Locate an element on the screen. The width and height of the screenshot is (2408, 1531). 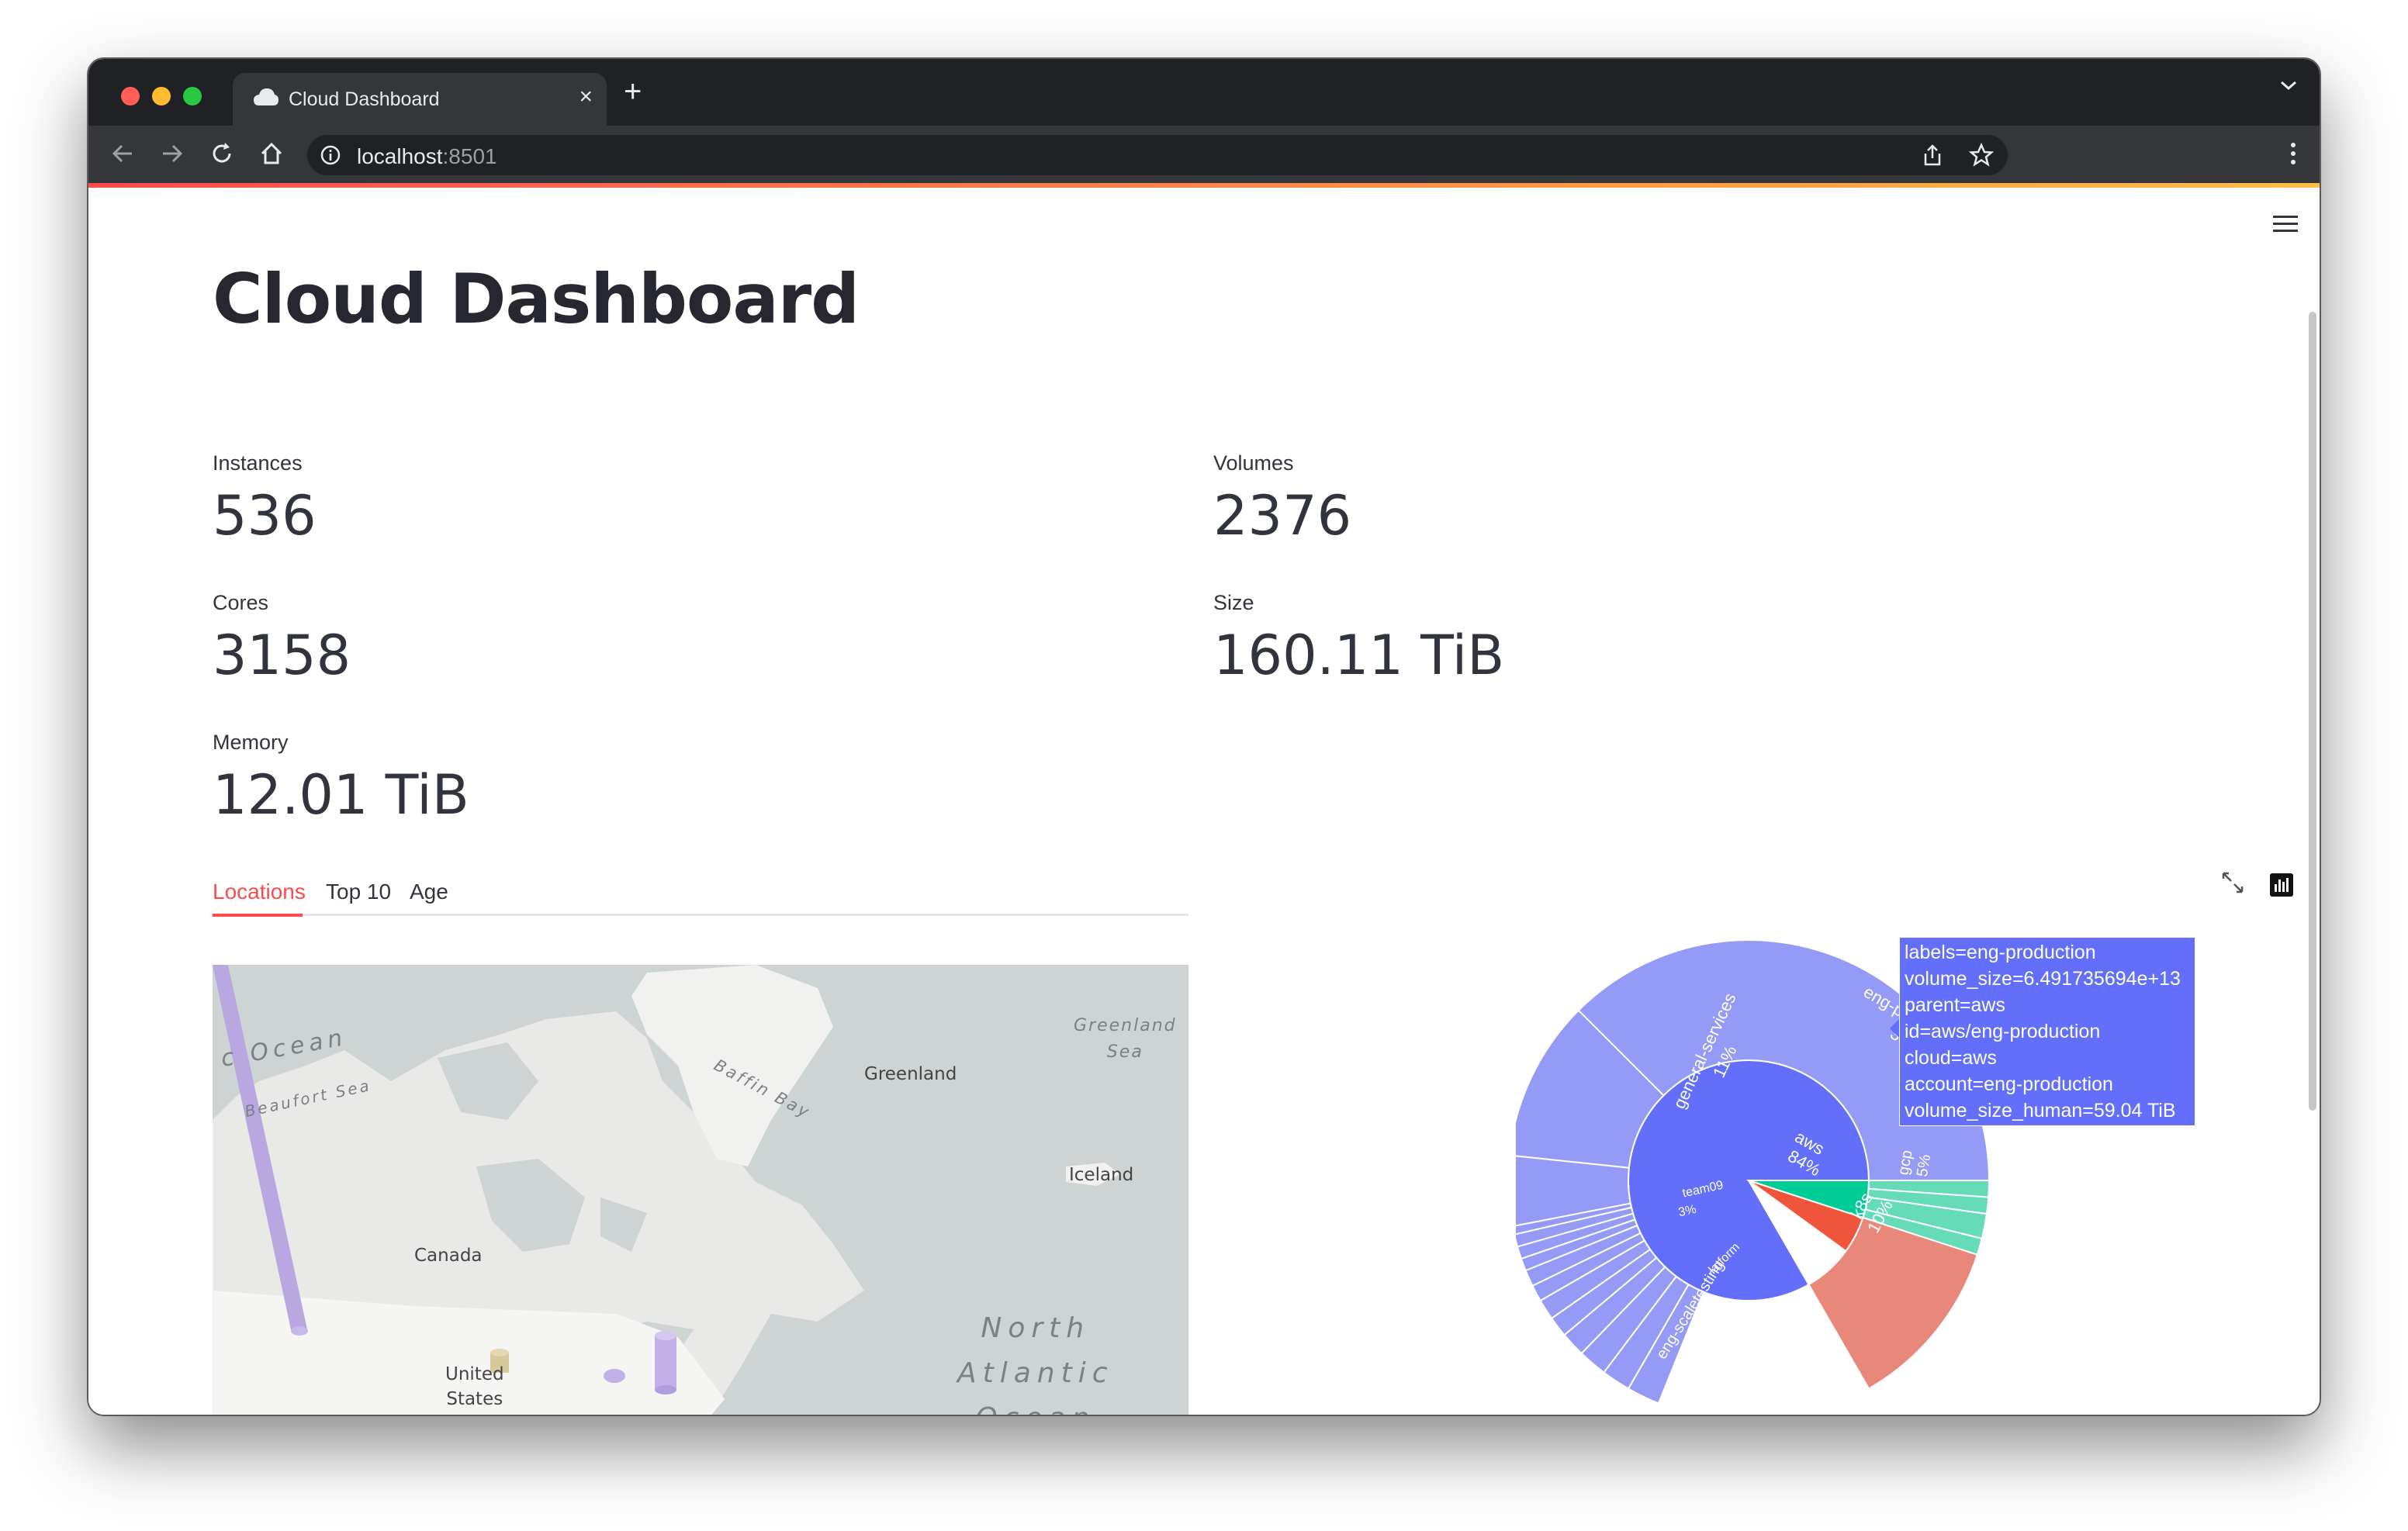
map-label-greenland: Greenland is located at coordinates (911, 1074).